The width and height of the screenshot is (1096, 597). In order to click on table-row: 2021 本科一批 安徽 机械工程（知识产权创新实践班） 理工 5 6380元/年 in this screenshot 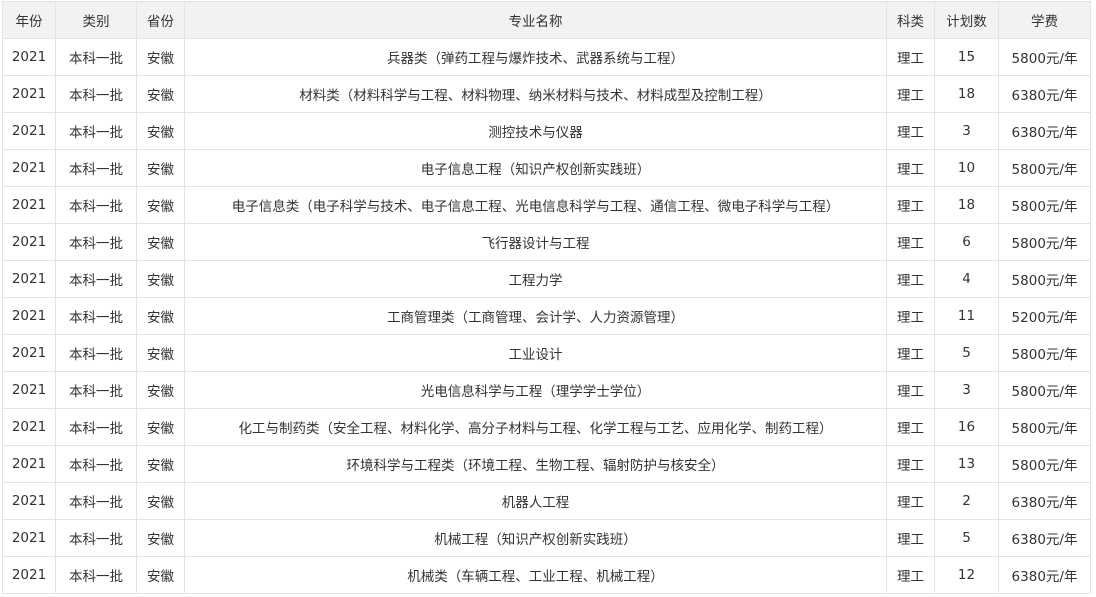, I will do `click(546, 538)`.